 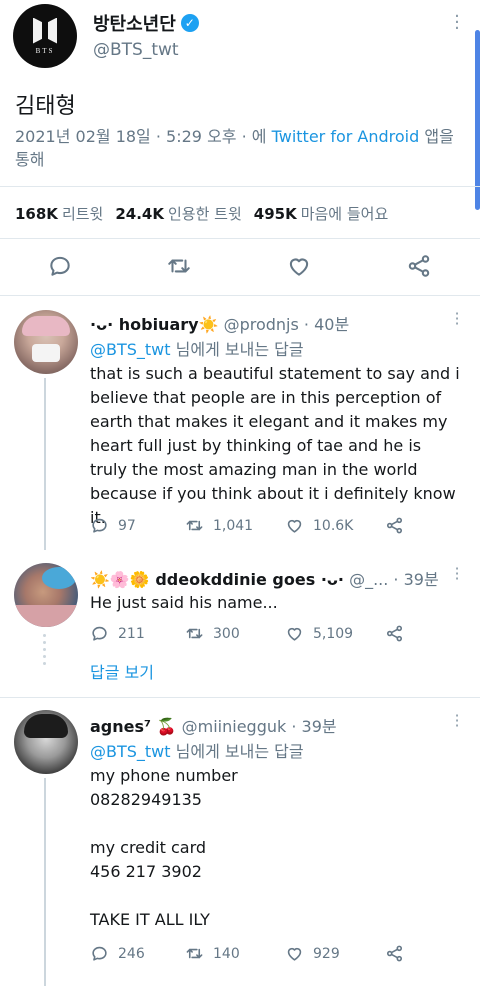 I want to click on reply-header: ☀️🌸🌼 ddeokddinie goes ·ᴗ· @_... · 39분, so click(x=264, y=578).